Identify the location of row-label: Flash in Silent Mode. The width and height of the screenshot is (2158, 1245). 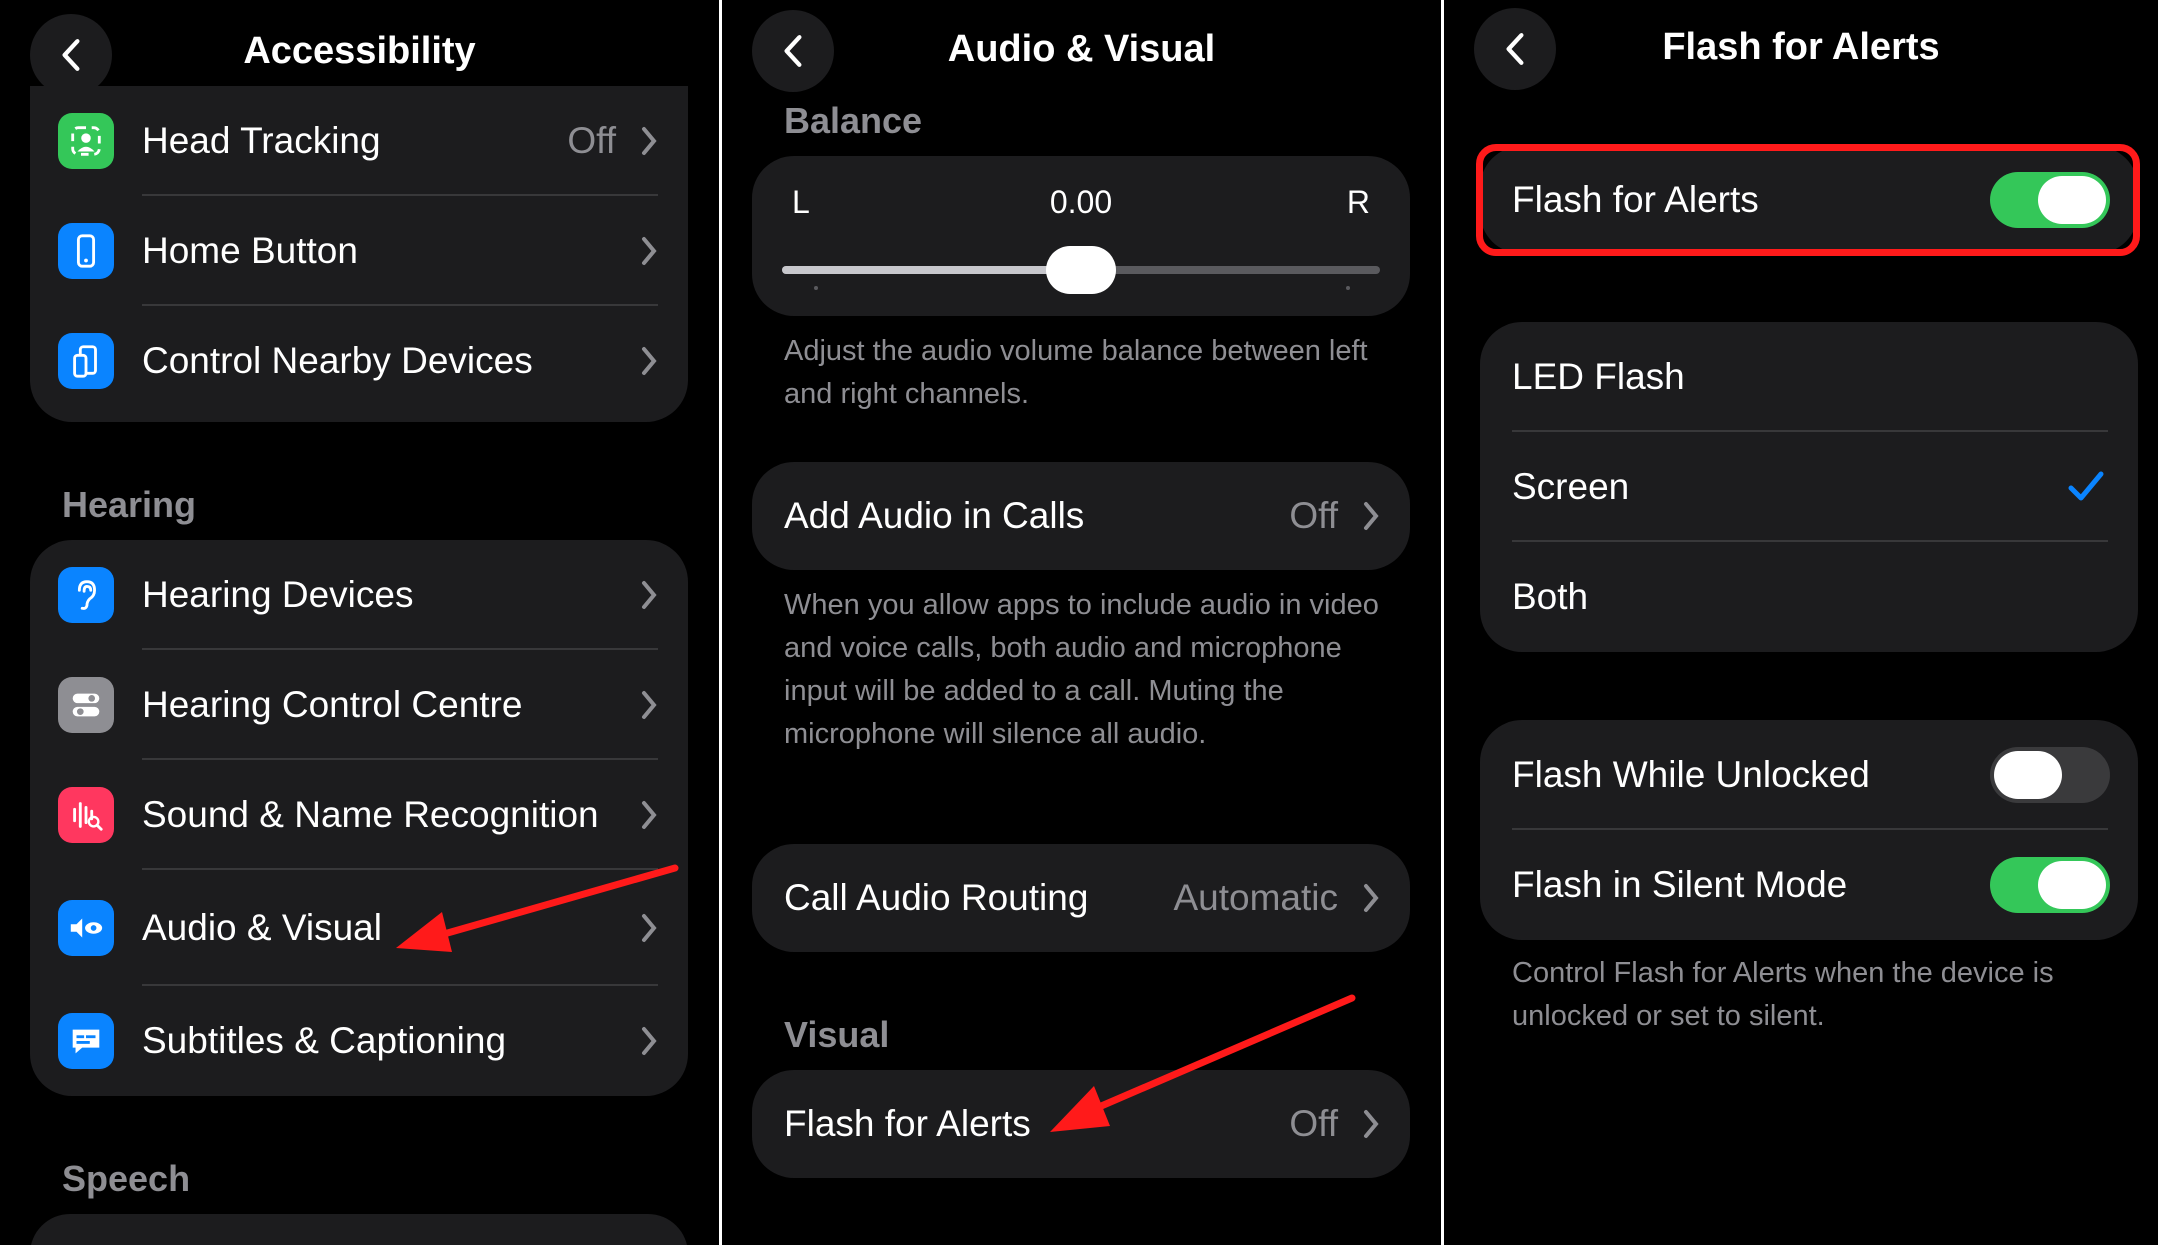
(1680, 884).